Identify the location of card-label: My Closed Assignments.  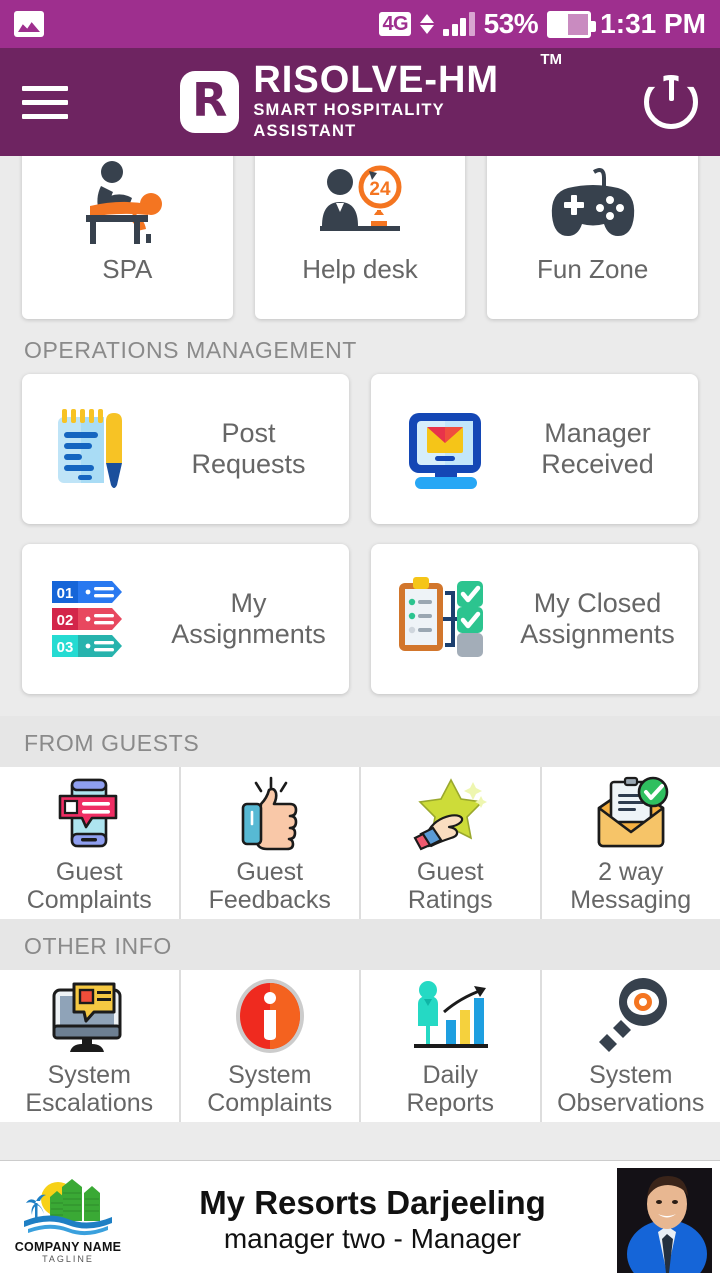
(597, 618).